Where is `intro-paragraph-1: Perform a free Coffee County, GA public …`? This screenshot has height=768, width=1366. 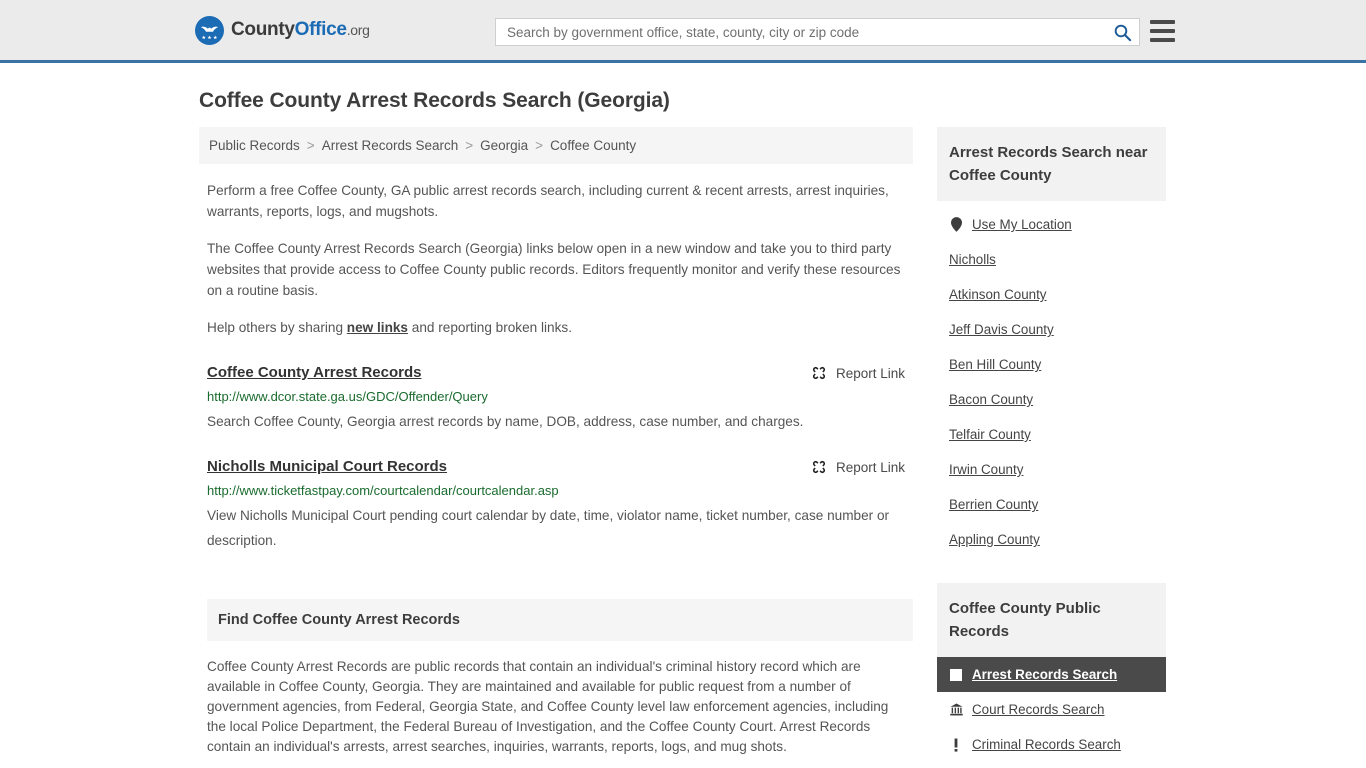 intro-paragraph-1: Perform a free Coffee County, GA public … is located at coordinates (548, 201).